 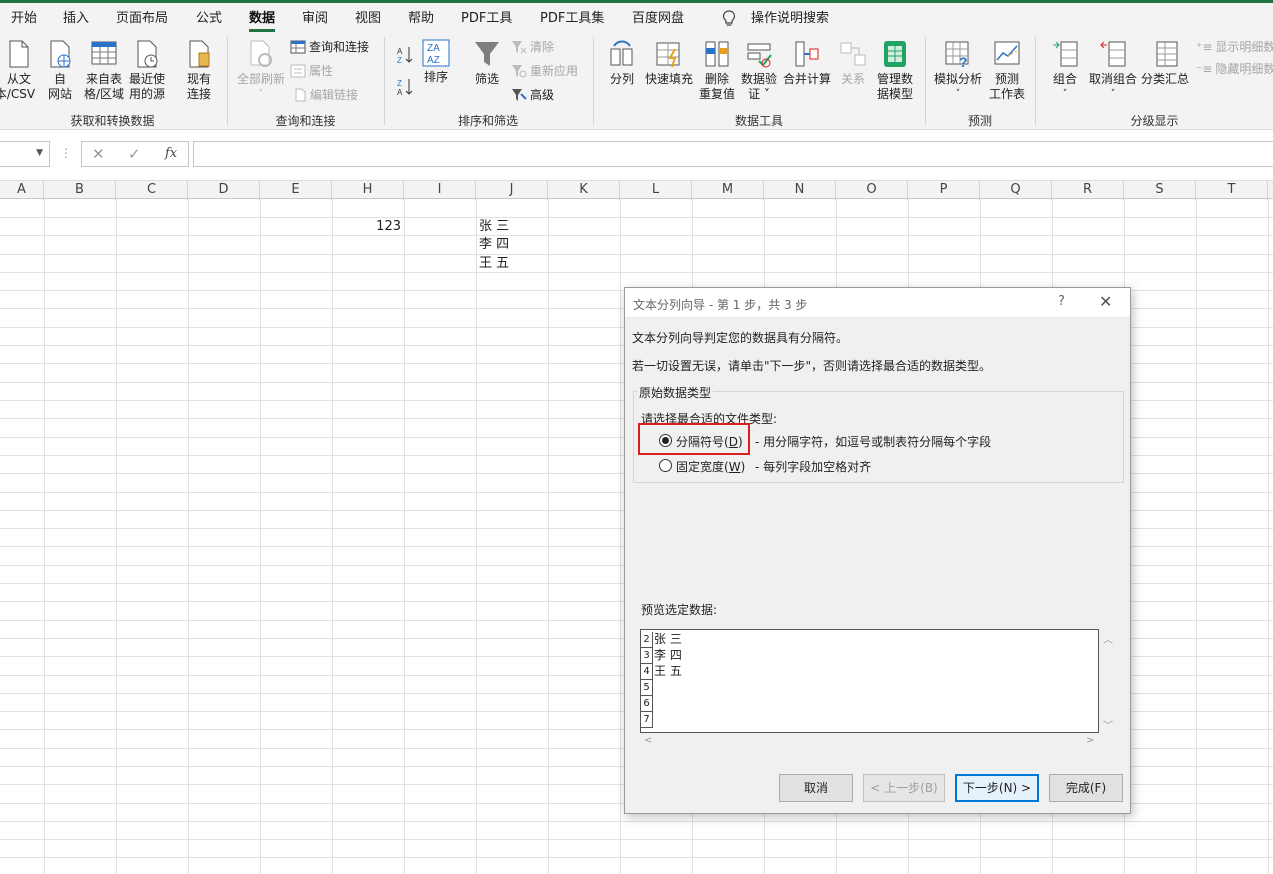 What do you see at coordinates (60, 54) in the screenshot?
I see `web-file-icon` at bounding box center [60, 54].